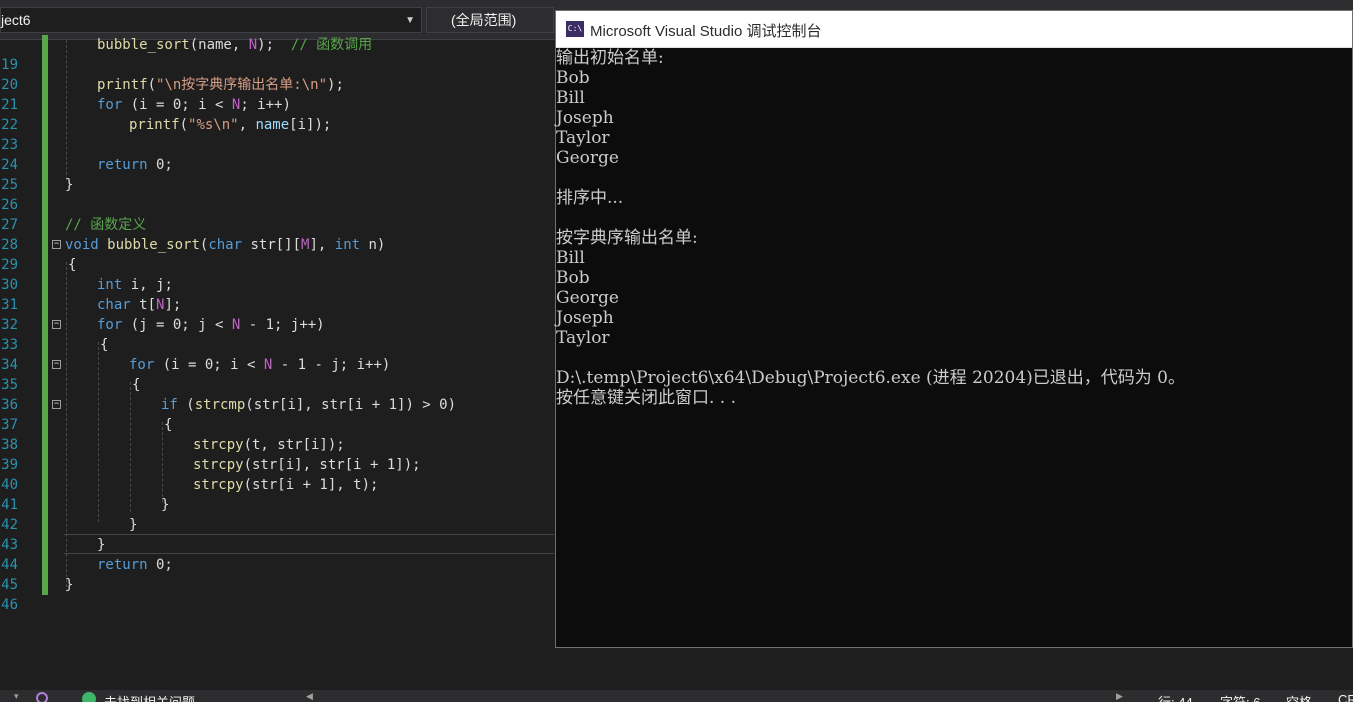 Image resolution: width=1353 pixels, height=702 pixels. What do you see at coordinates (610, 58) in the screenshot?
I see `console-line: 输出初始名单:` at bounding box center [610, 58].